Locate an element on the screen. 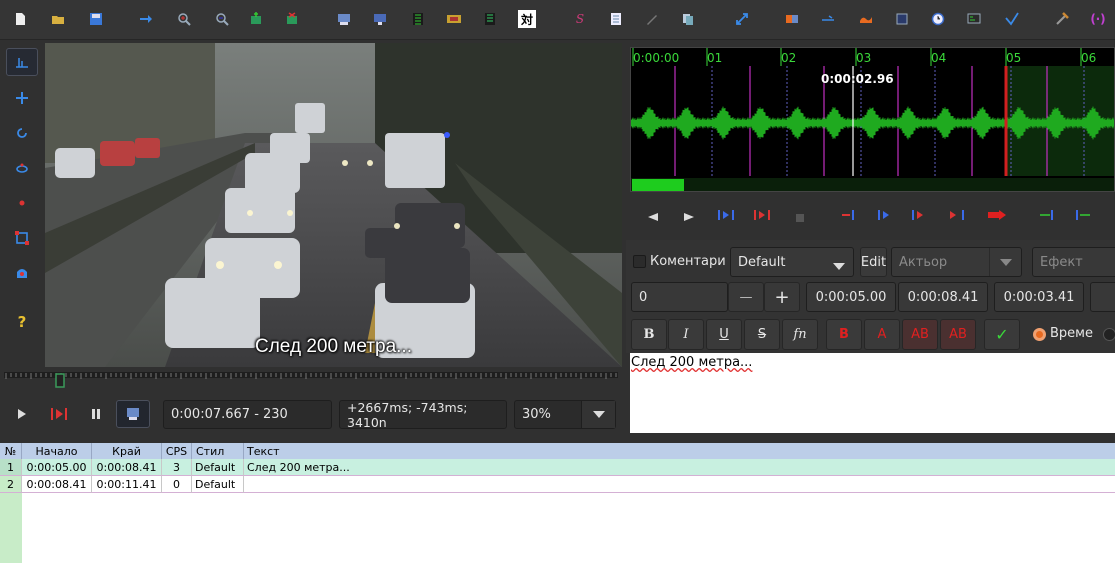 The image size is (1115, 563). delete-line-icon is located at coordinates (292, 19).